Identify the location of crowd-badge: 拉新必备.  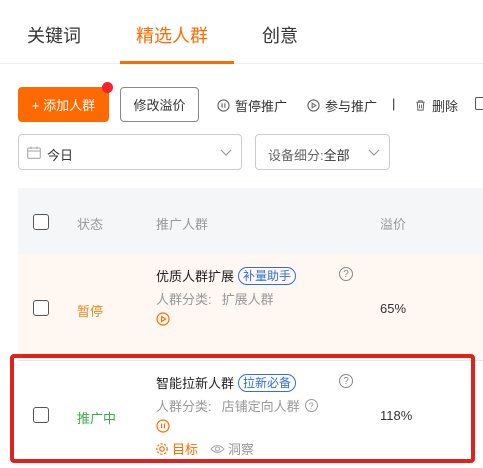
(267, 382).